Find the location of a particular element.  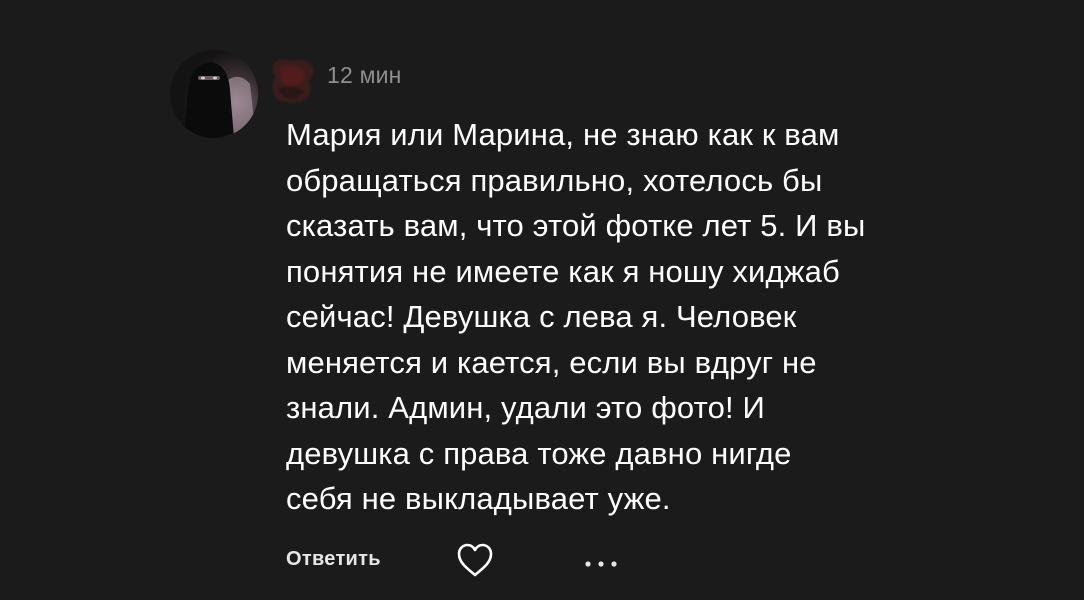

comment-text-line: сказать вам, что этой фотке лет 5. И вы is located at coordinates (576, 225).